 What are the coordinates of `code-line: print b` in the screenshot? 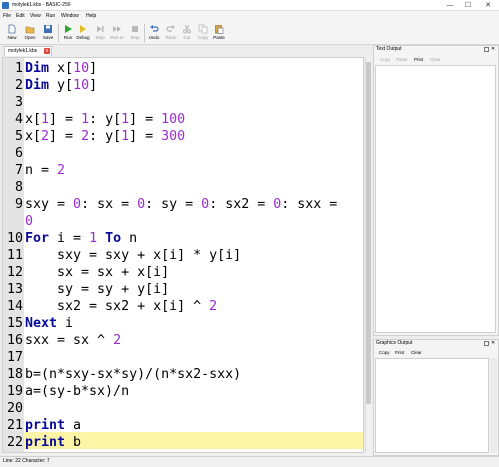 It's located at (53, 442).